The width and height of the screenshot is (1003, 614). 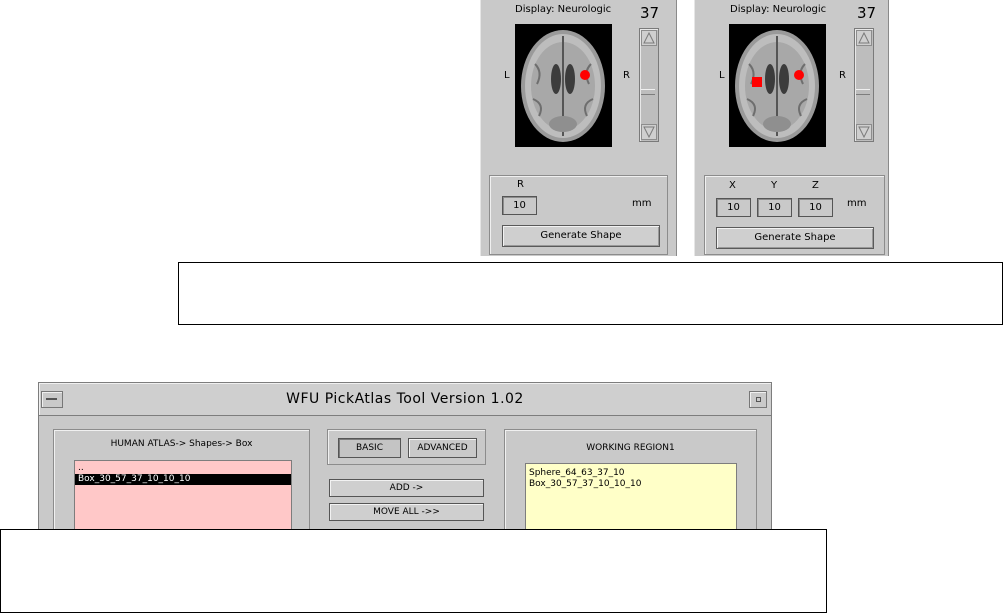 I want to click on working-region-list: Sphere_64_63_37_10 Box_30_57_37_10_10_10, so click(x=631, y=496).